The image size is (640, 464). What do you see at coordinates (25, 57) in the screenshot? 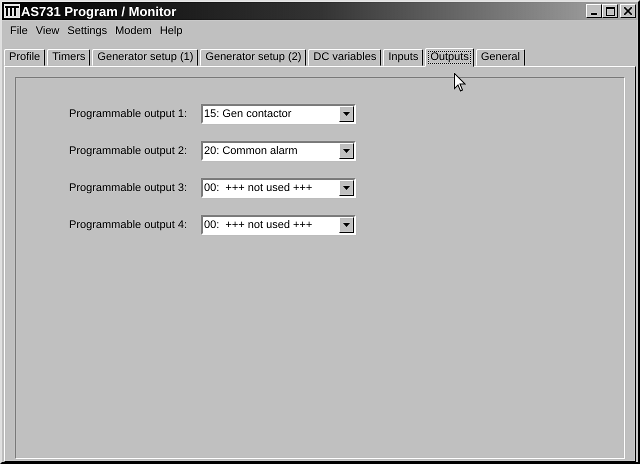
I see `tab: Profile` at bounding box center [25, 57].